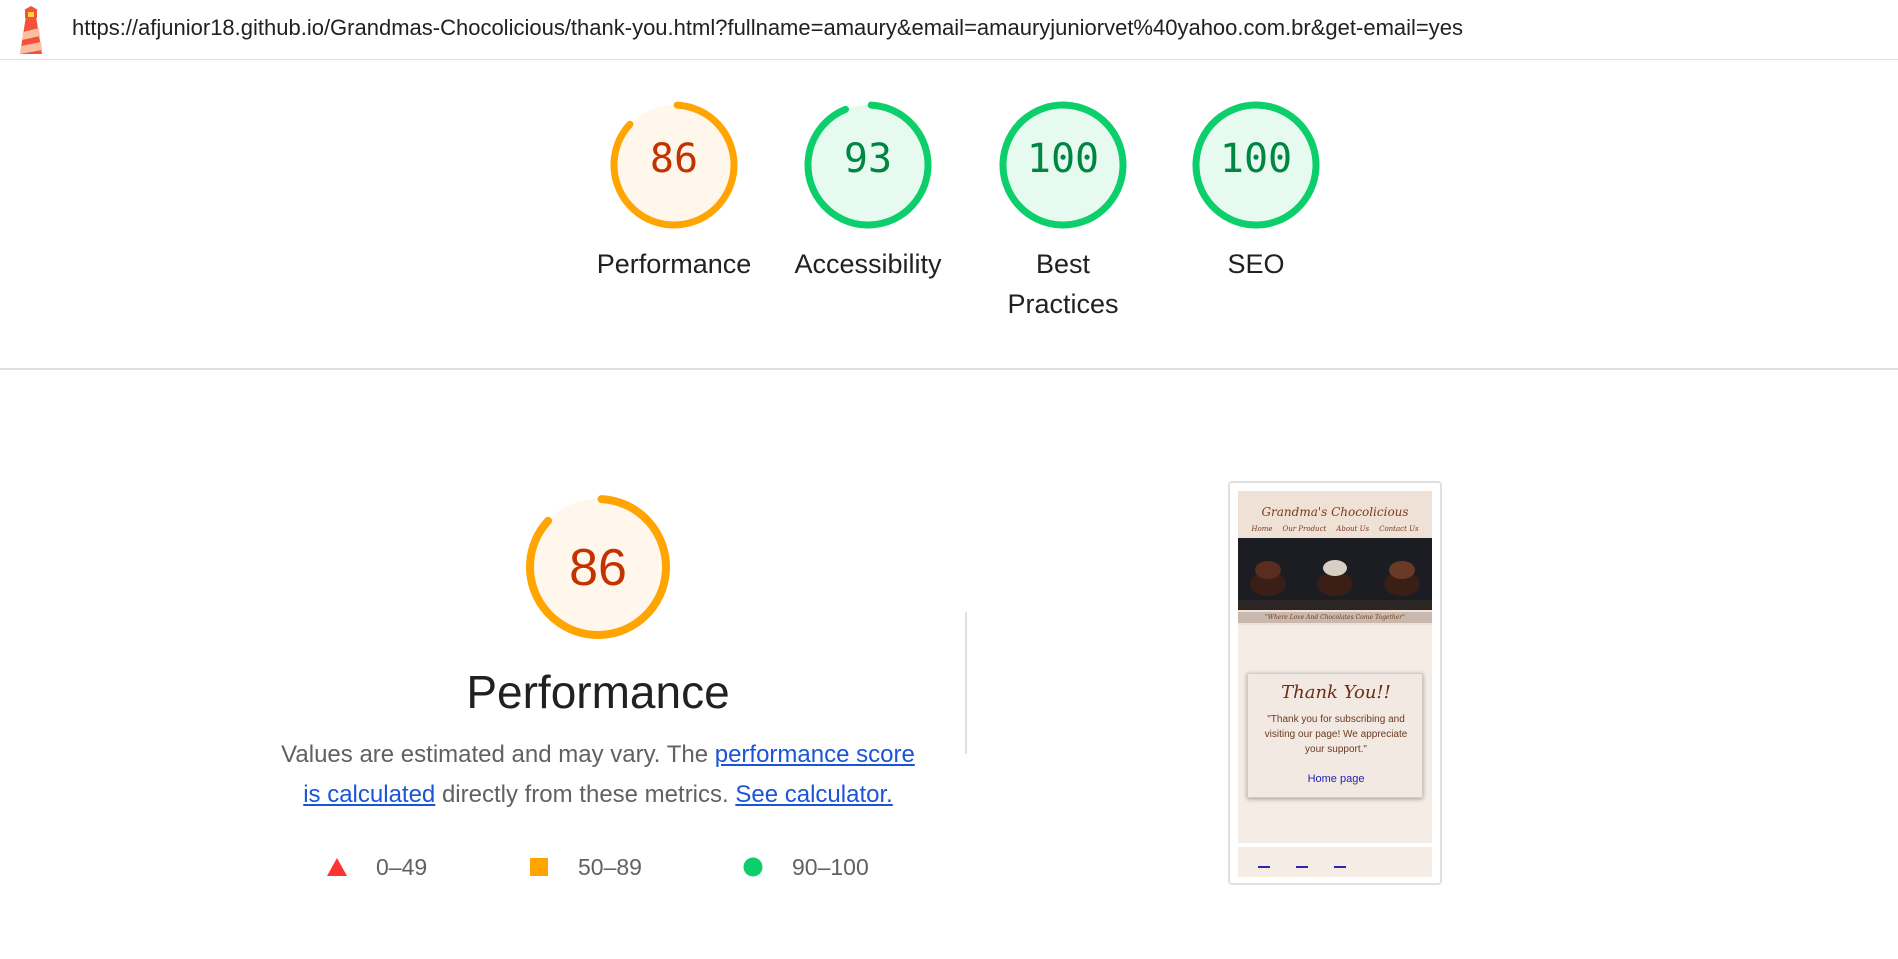  I want to click on thumb-nav-item: About Us, so click(1353, 529).